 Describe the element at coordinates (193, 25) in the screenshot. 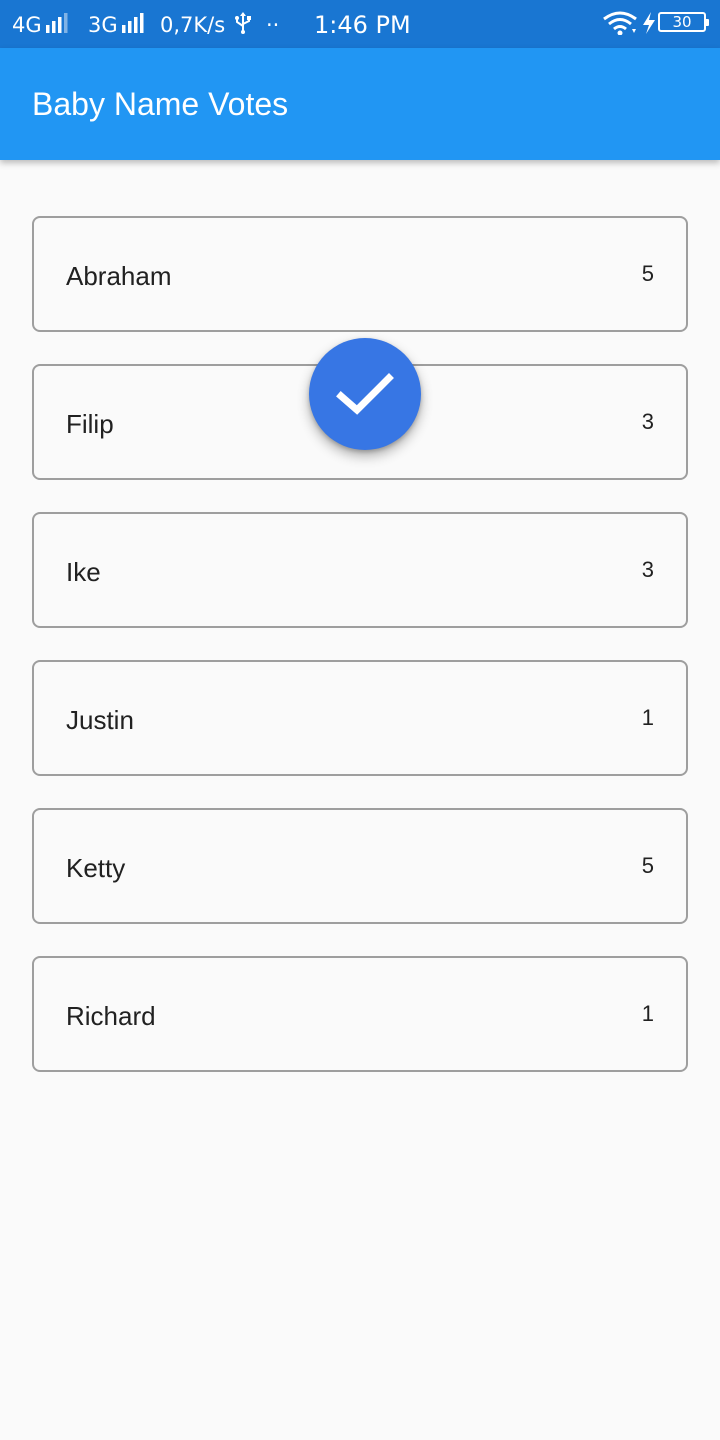

I see `network-speed: 0,7K/s` at that location.